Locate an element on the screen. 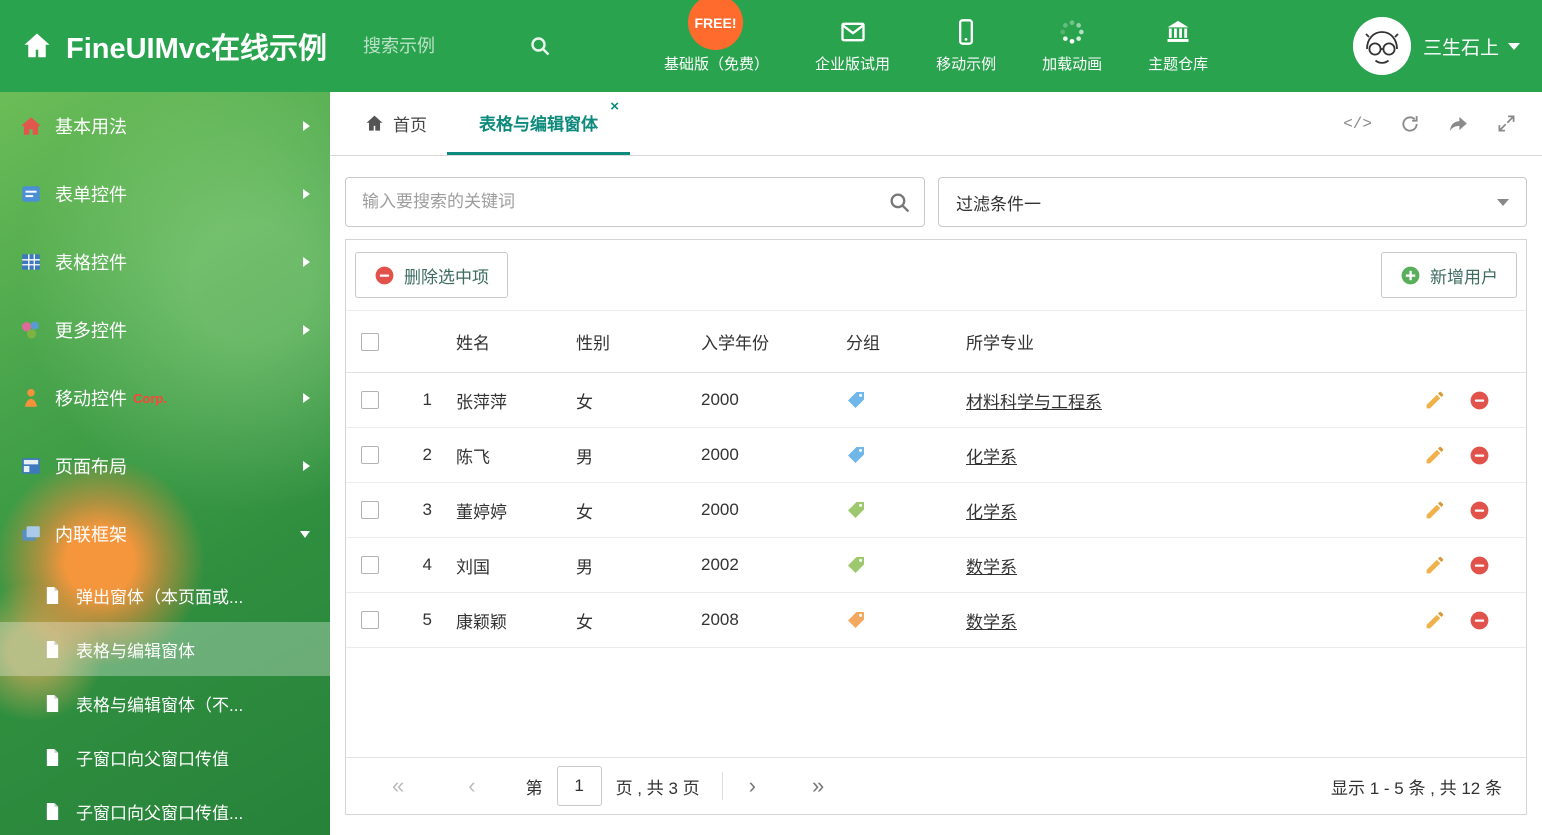 This screenshot has height=835, width=1542. first-page-button: « is located at coordinates (398, 786).